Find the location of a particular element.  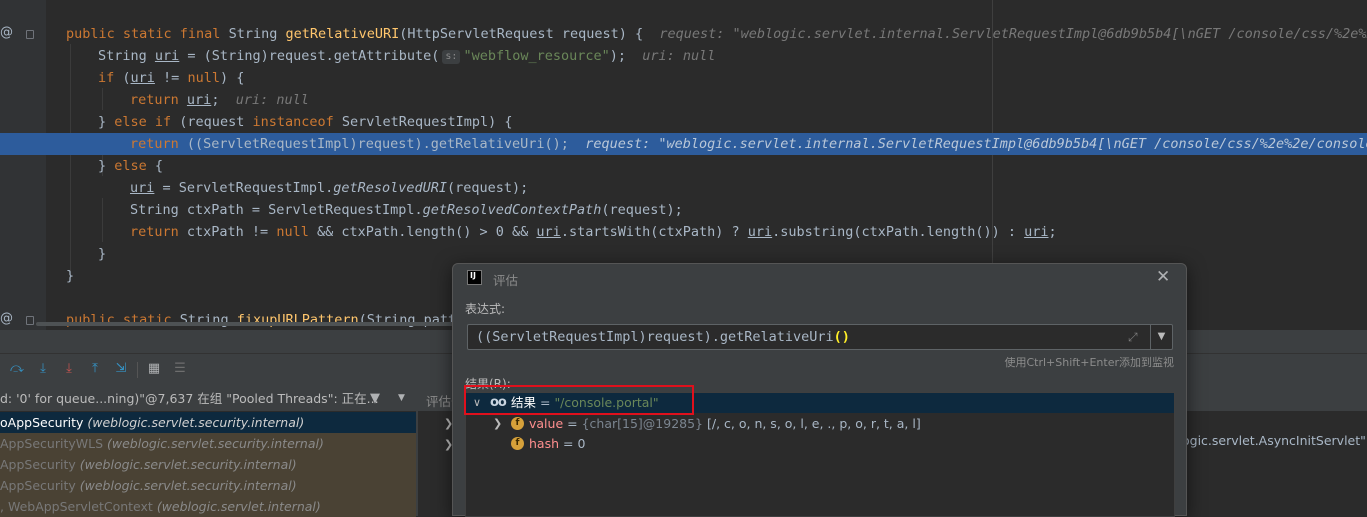

step-into-icon: ⤓ is located at coordinates (43, 369).